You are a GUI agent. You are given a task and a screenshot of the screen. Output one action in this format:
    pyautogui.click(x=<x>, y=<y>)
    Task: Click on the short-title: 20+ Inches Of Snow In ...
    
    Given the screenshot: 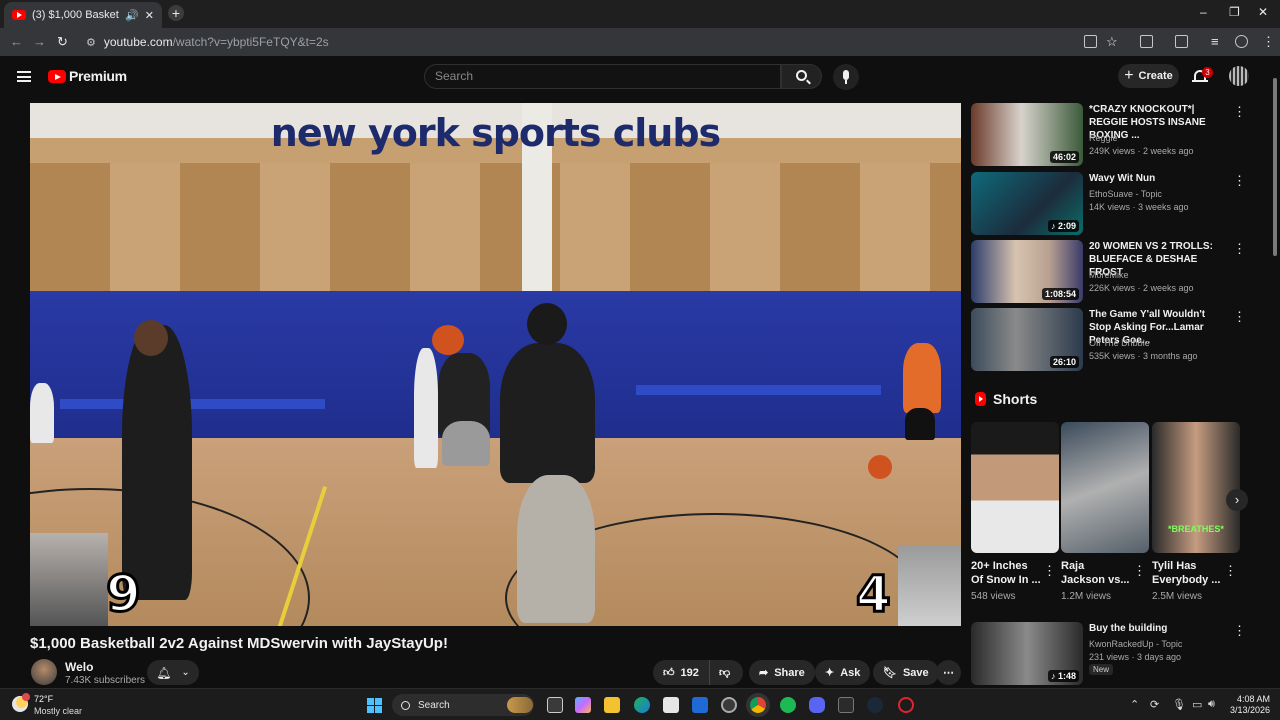 What is the action you would take?
    pyautogui.click(x=1006, y=573)
    